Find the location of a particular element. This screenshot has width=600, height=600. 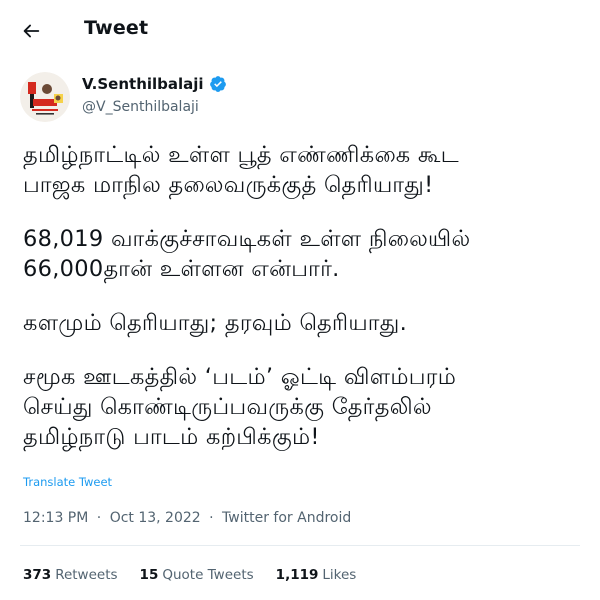

translate-tweet-link: Translate Tweet is located at coordinates (67, 482).